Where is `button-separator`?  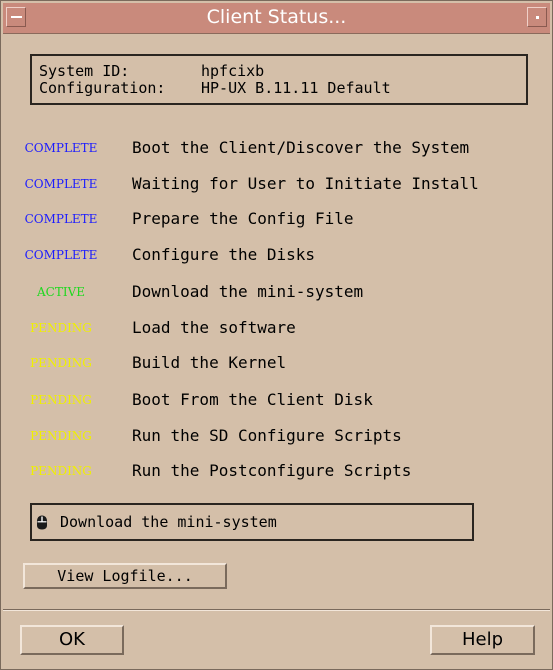 button-separator is located at coordinates (276, 610).